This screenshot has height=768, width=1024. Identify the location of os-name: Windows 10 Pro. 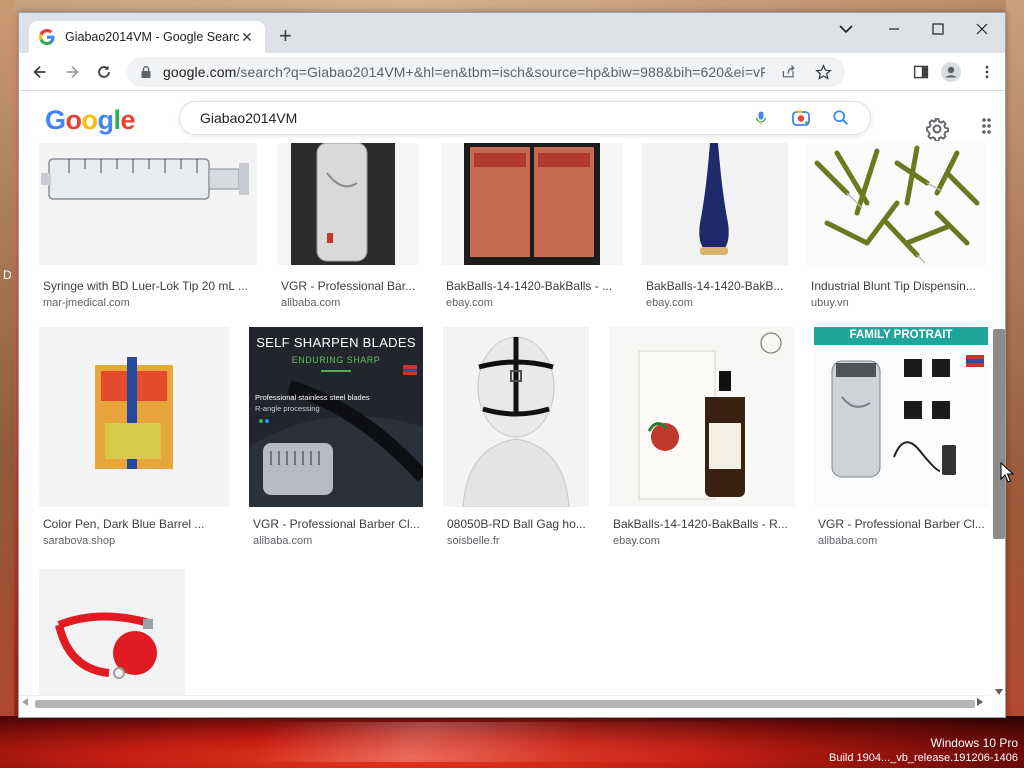
(974, 743).